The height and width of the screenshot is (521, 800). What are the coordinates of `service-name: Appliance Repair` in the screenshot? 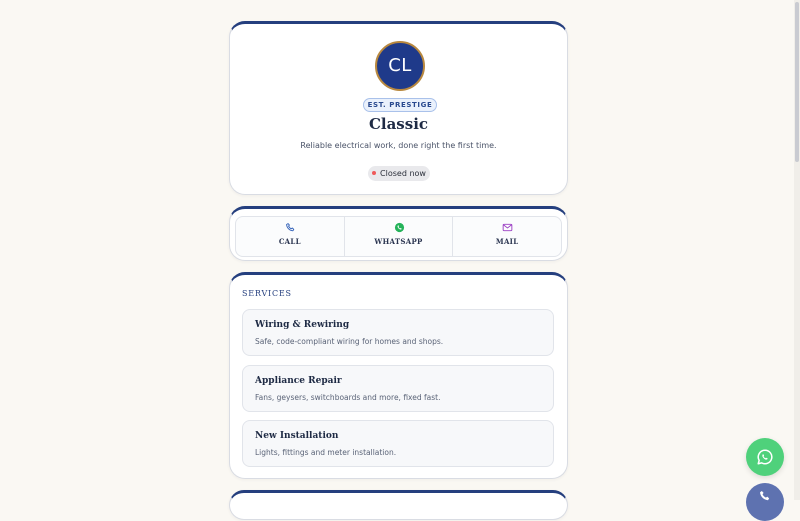 It's located at (298, 381).